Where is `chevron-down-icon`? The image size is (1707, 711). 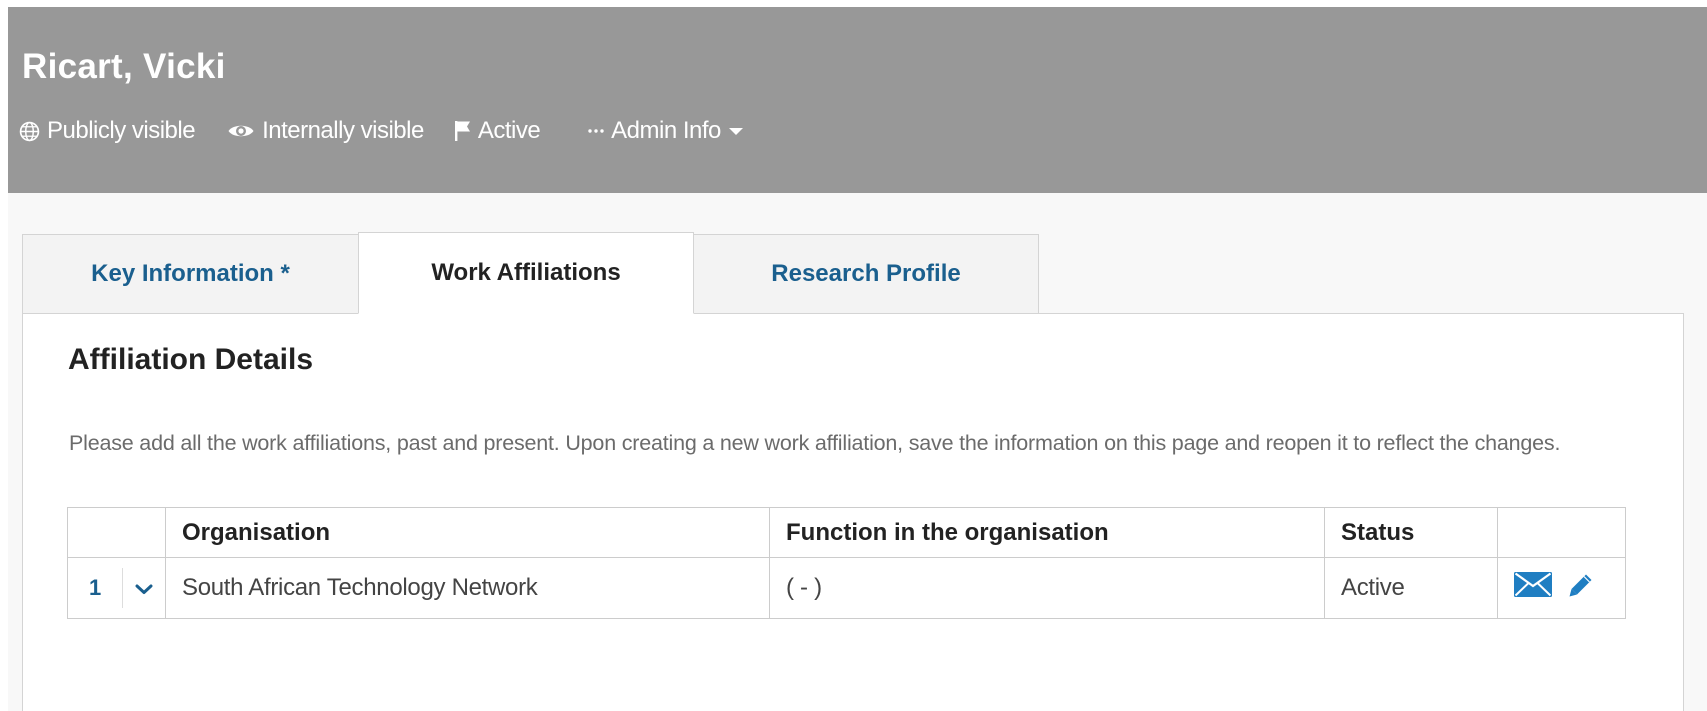
chevron-down-icon is located at coordinates (144, 588).